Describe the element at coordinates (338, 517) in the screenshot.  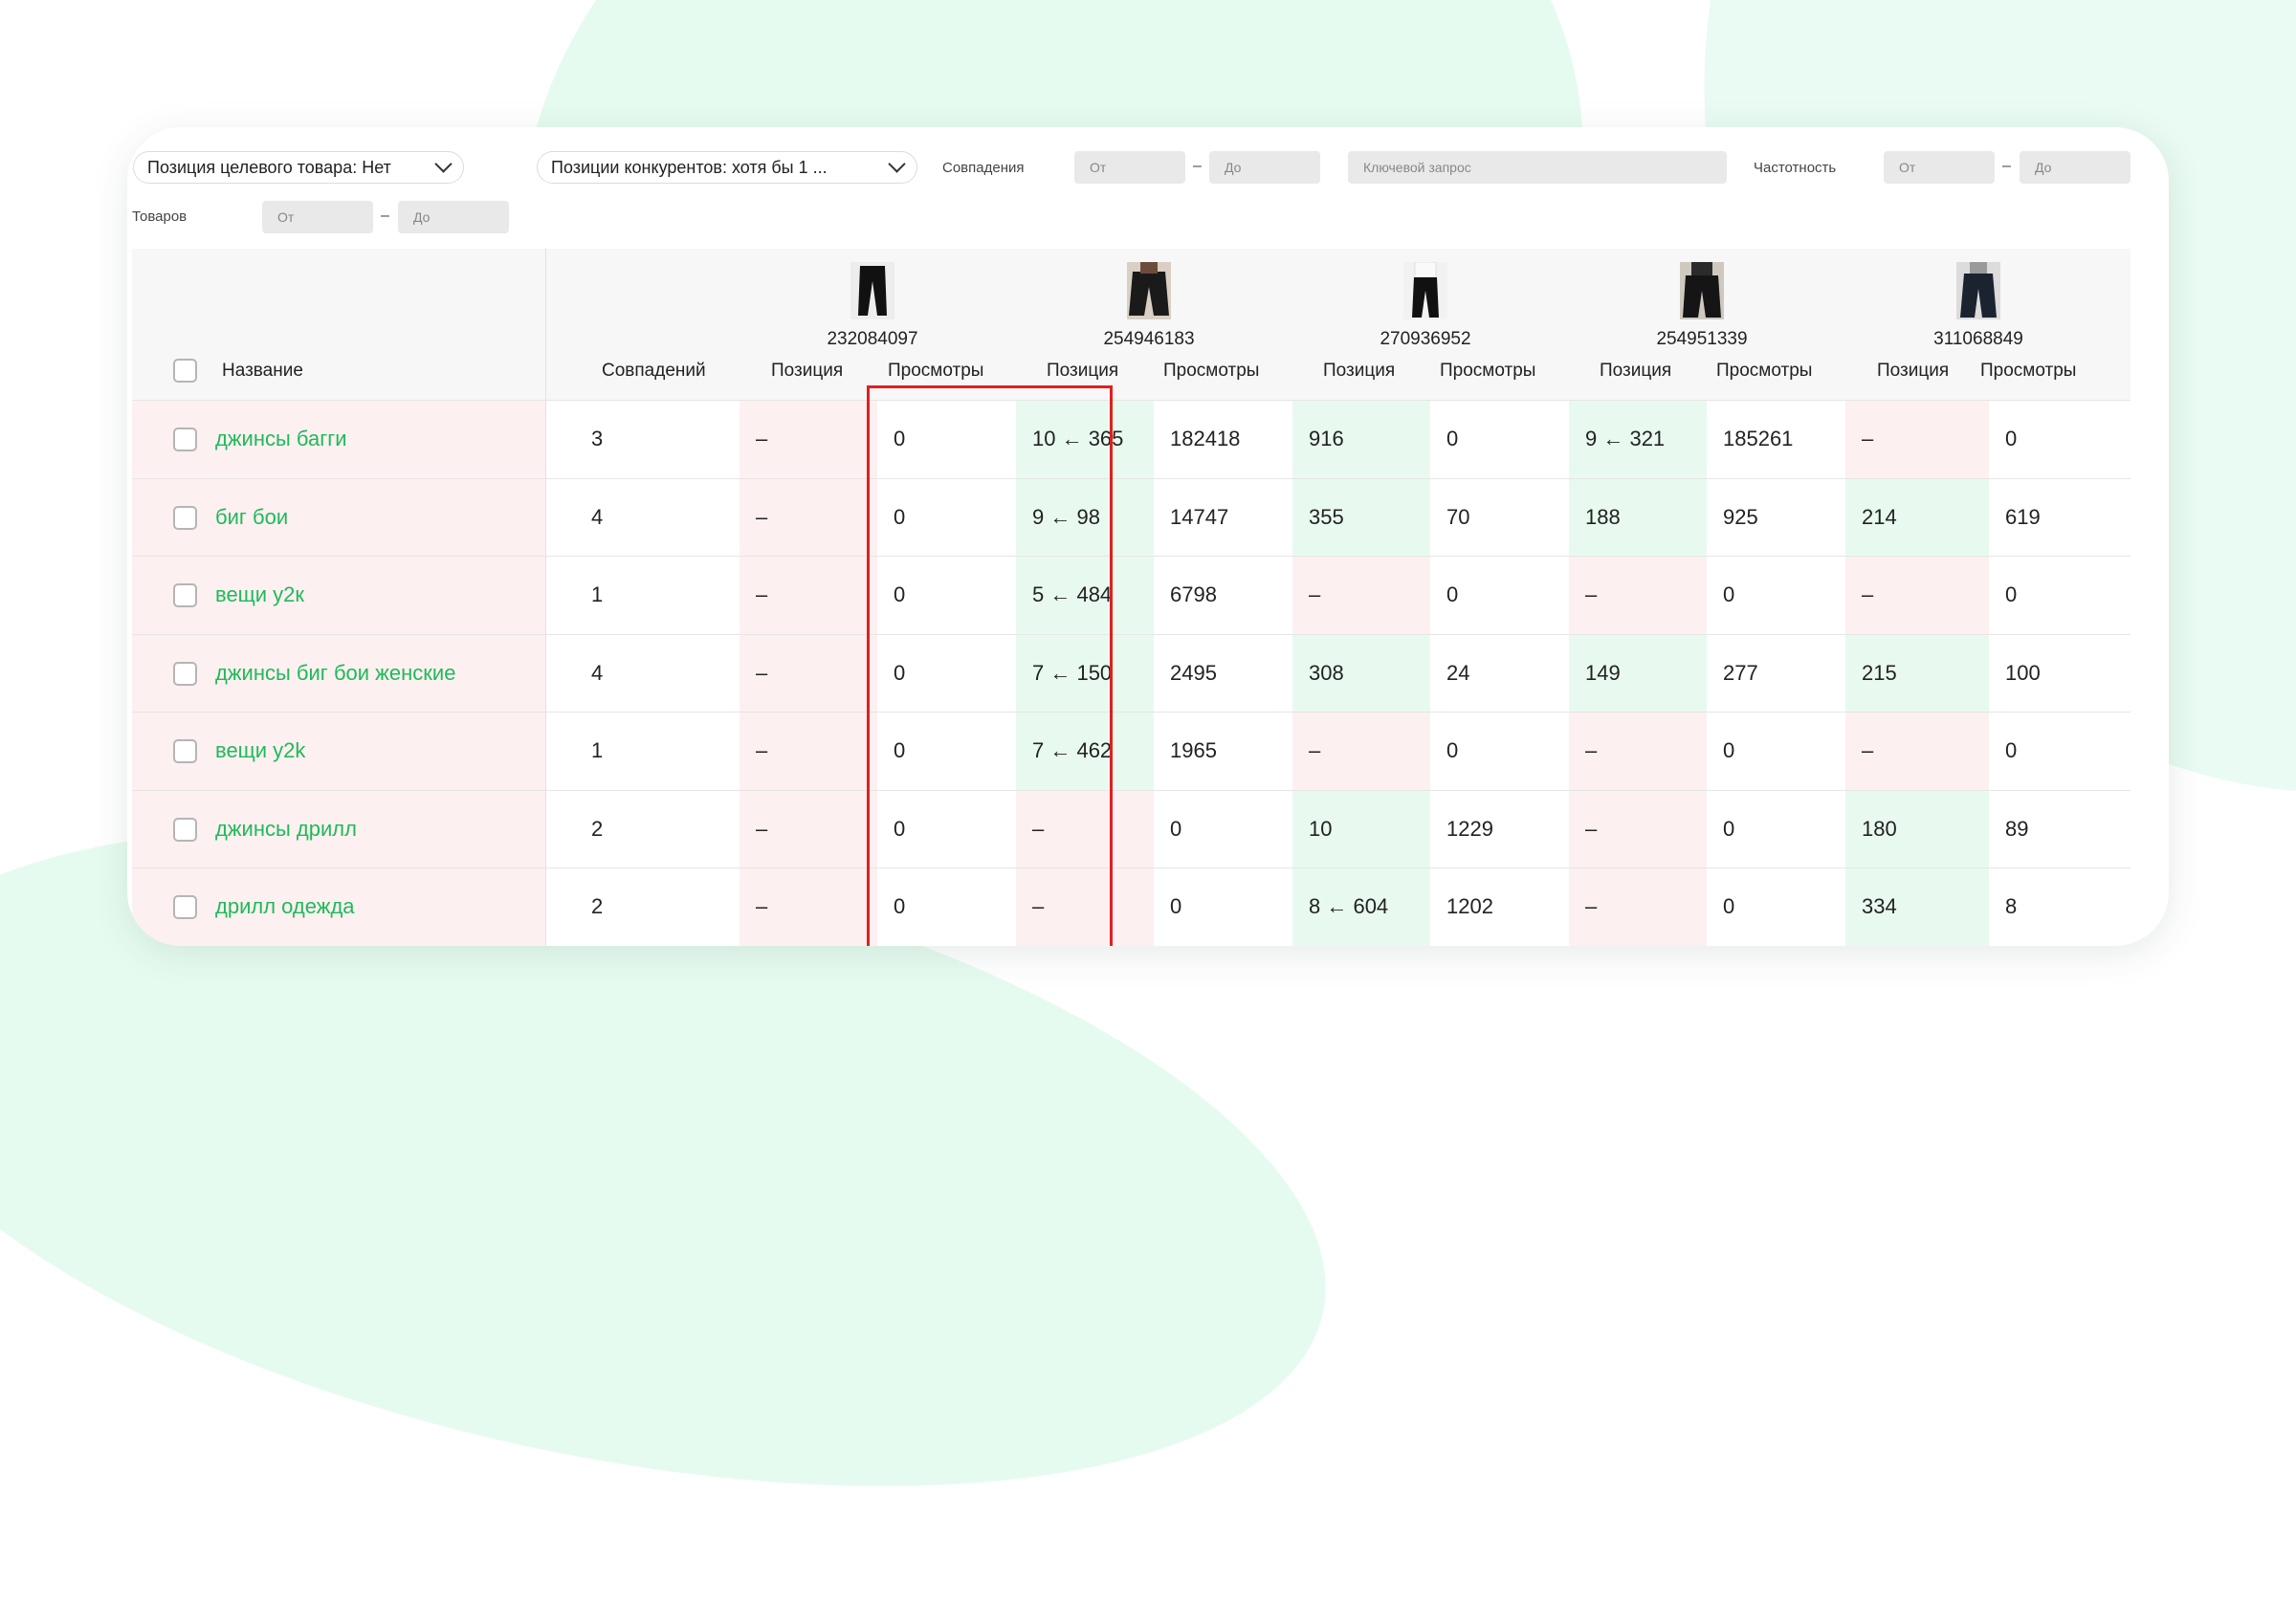
I see `keyword-cell: биг бои` at that location.